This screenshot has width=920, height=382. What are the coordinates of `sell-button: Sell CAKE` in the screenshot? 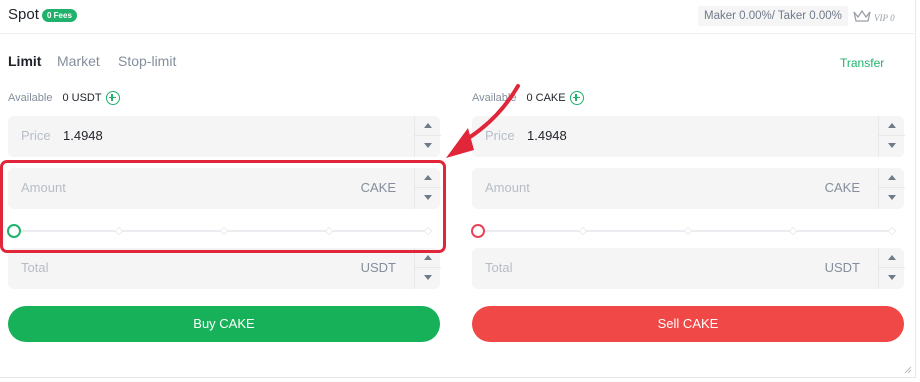 It's located at (688, 324).